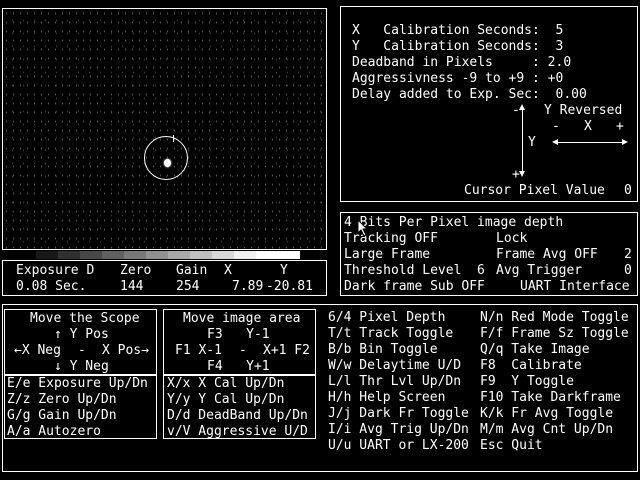 The image size is (640, 480). I want to click on dark-frame-status: Dark frame Sub OFF, so click(414, 286).